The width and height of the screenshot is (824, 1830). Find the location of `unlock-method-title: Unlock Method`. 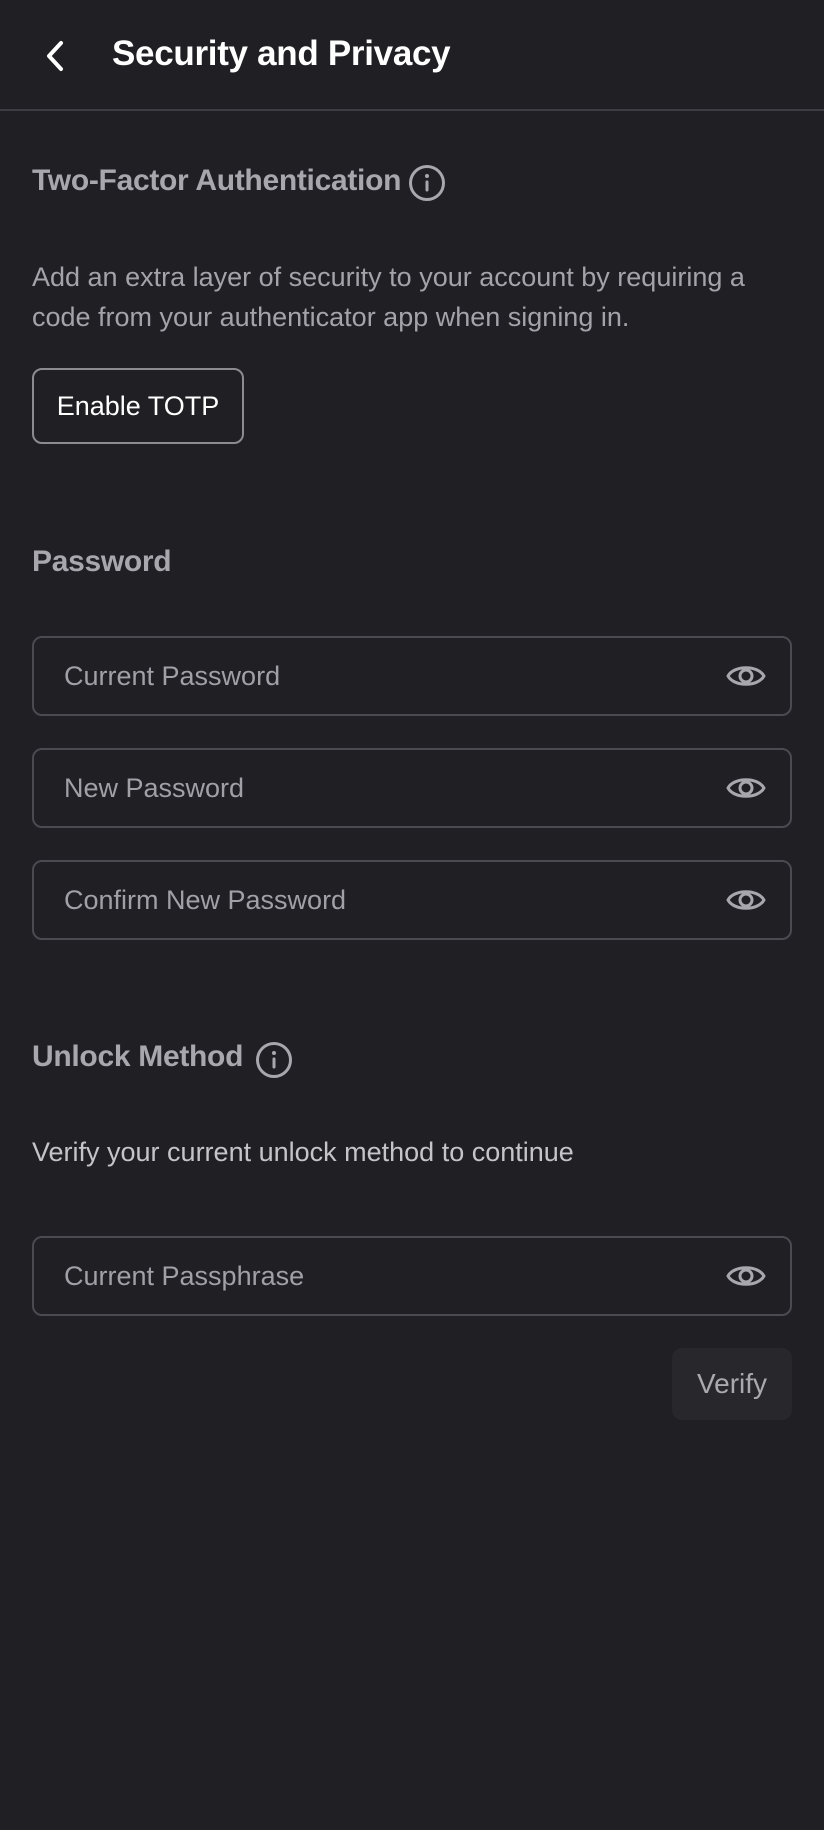

unlock-method-title: Unlock Method is located at coordinates (138, 1056).